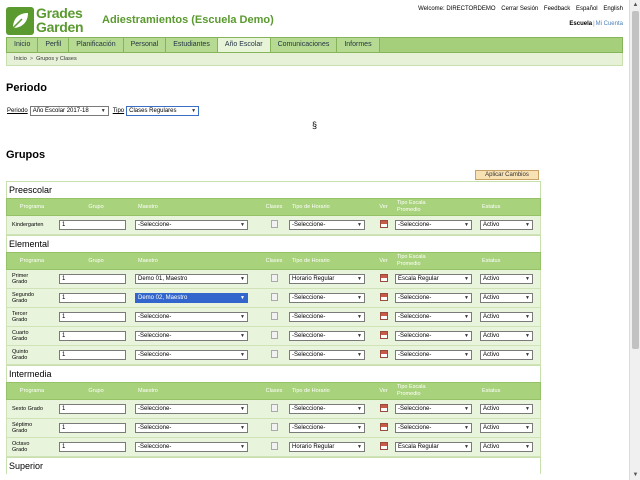 The width and height of the screenshot is (640, 480). Describe the element at coordinates (192, 45) in the screenshot. I see `nav-item: Estudiantes` at that location.